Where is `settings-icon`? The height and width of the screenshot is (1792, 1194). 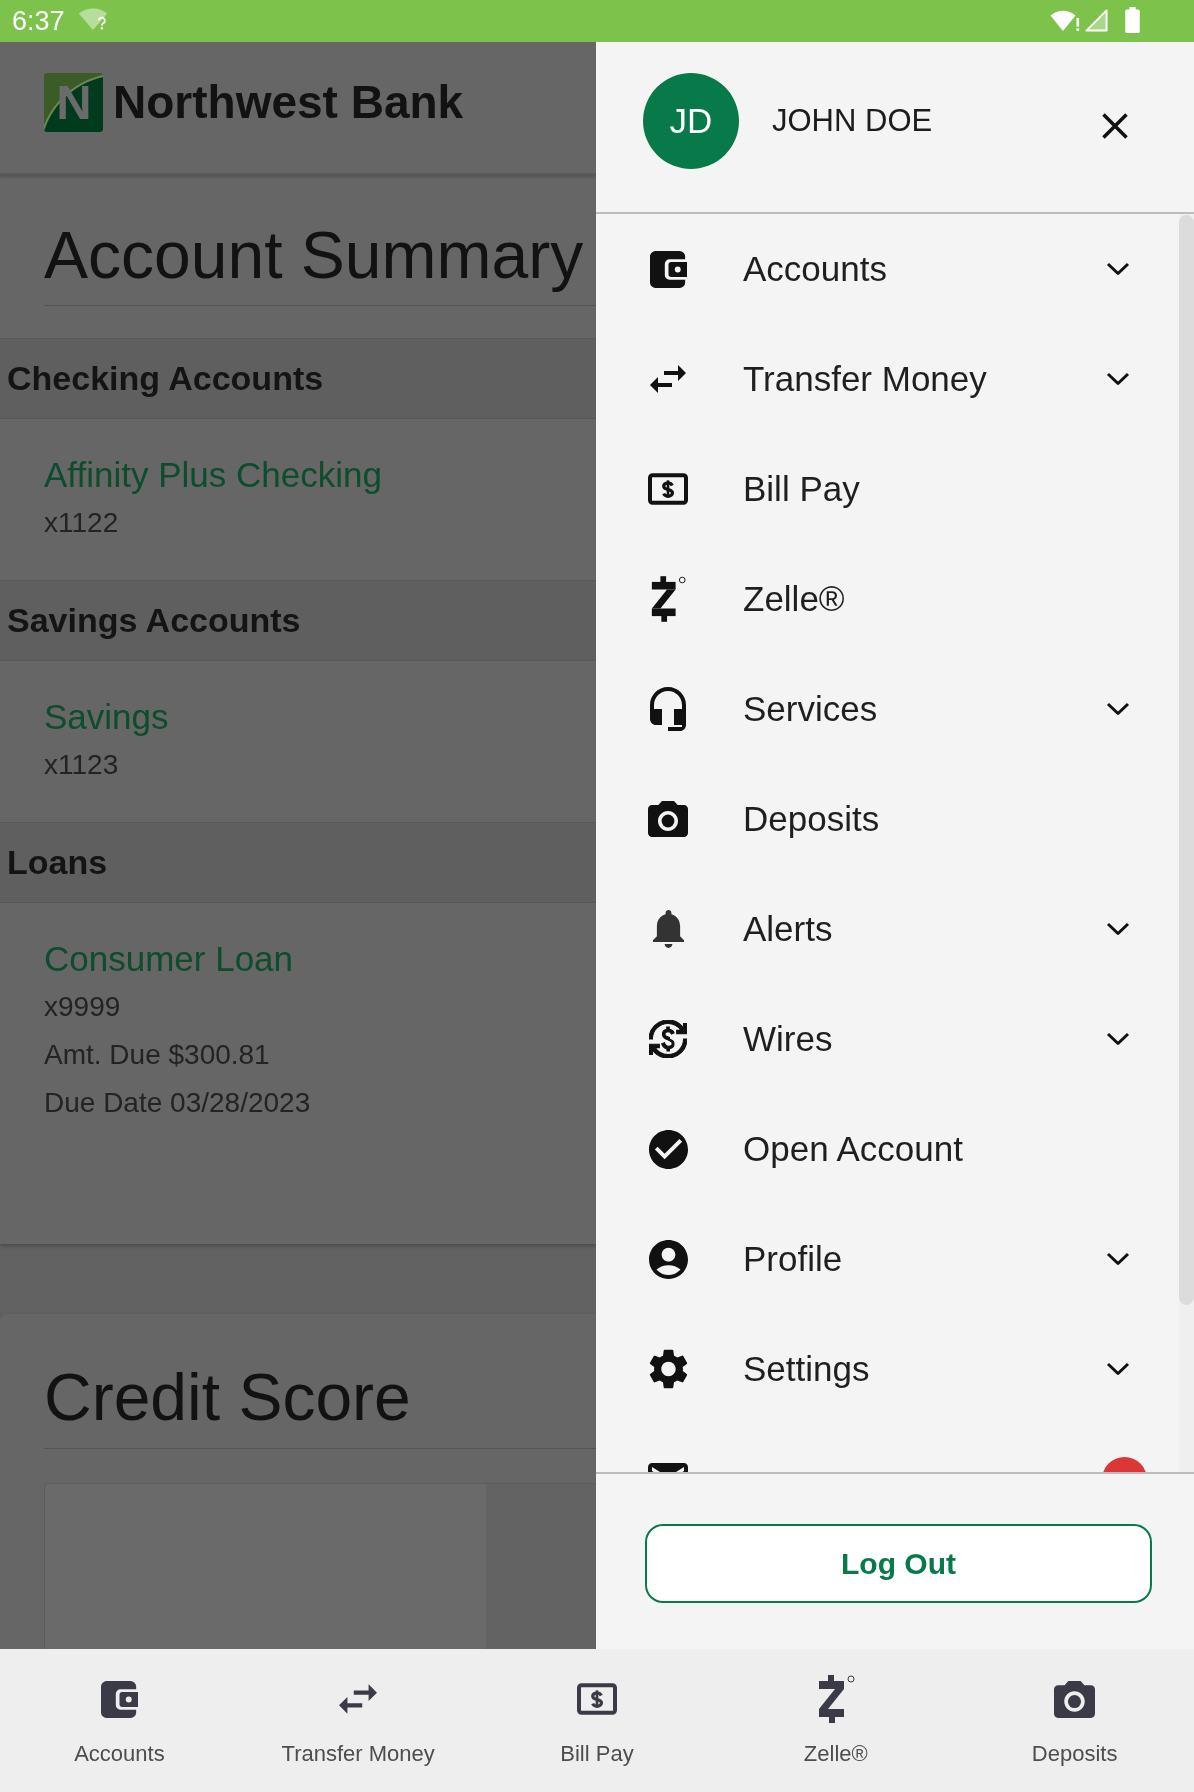 settings-icon is located at coordinates (668, 1369).